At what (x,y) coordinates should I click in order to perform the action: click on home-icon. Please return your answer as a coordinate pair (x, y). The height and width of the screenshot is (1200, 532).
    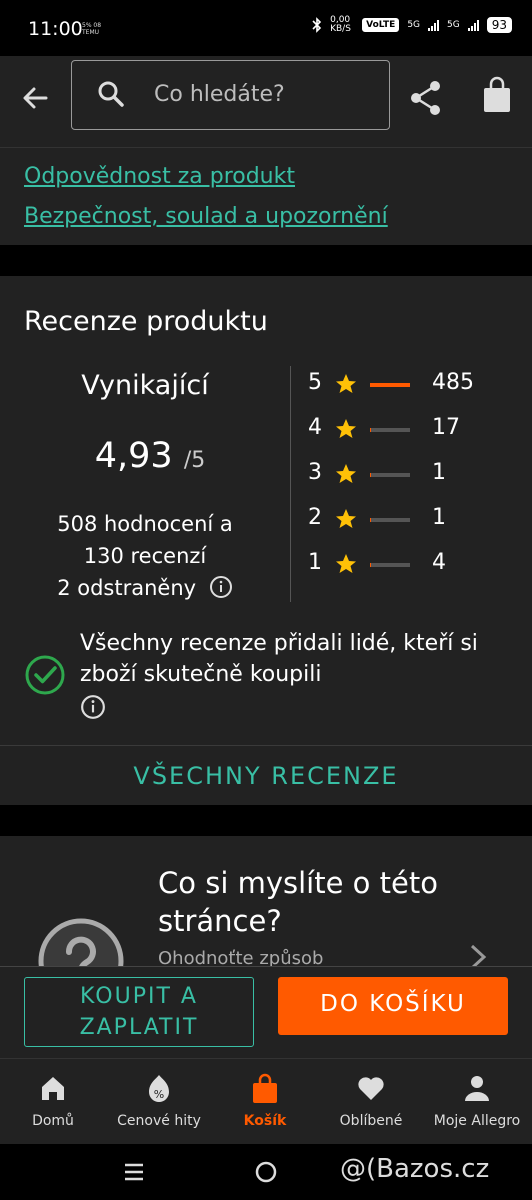
    Looking at the image, I should click on (53, 1088).